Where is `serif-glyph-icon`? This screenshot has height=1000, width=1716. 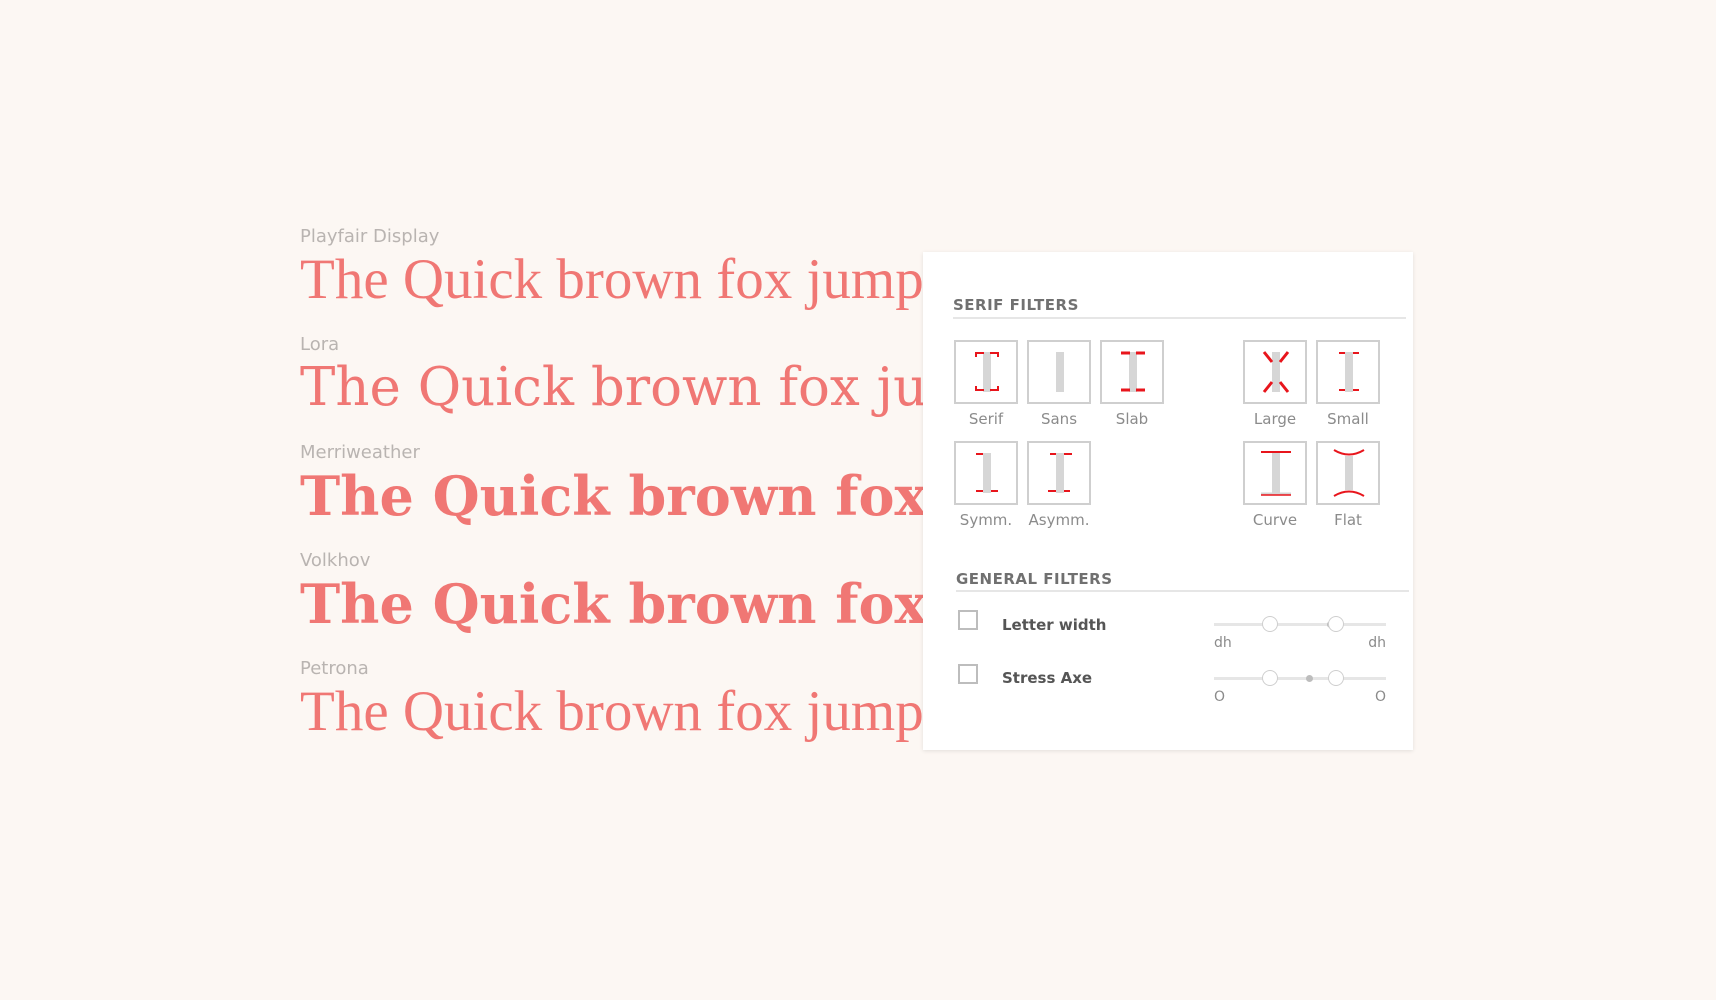 serif-glyph-icon is located at coordinates (987, 372).